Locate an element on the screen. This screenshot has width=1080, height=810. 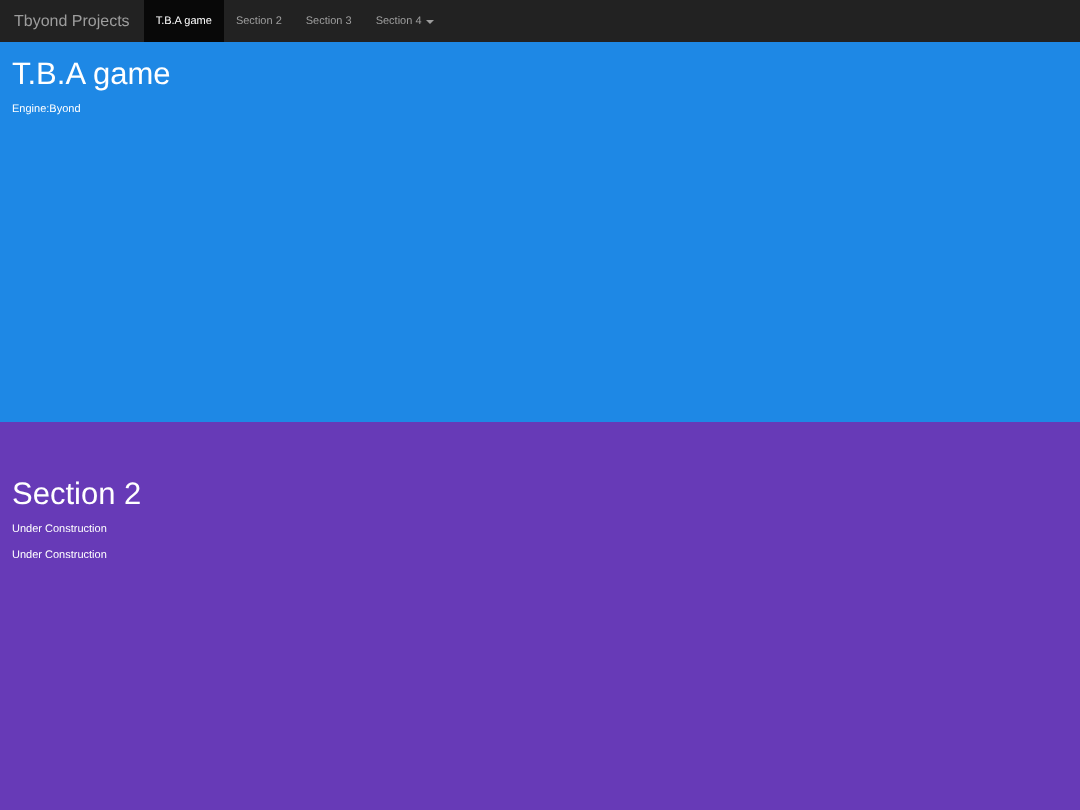
section-title: T.B.A game is located at coordinates (92, 76).